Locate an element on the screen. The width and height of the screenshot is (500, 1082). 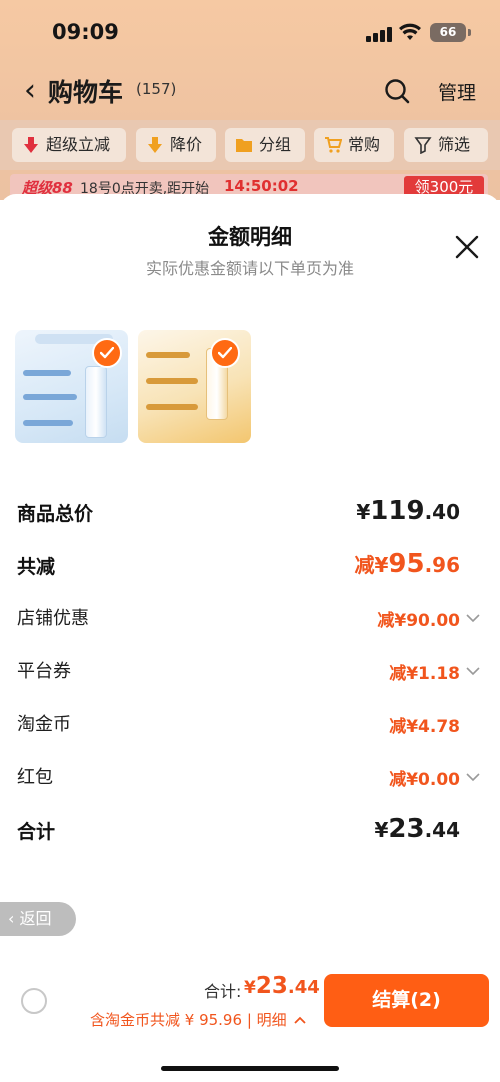
close-icon is located at coordinates (467, 247).